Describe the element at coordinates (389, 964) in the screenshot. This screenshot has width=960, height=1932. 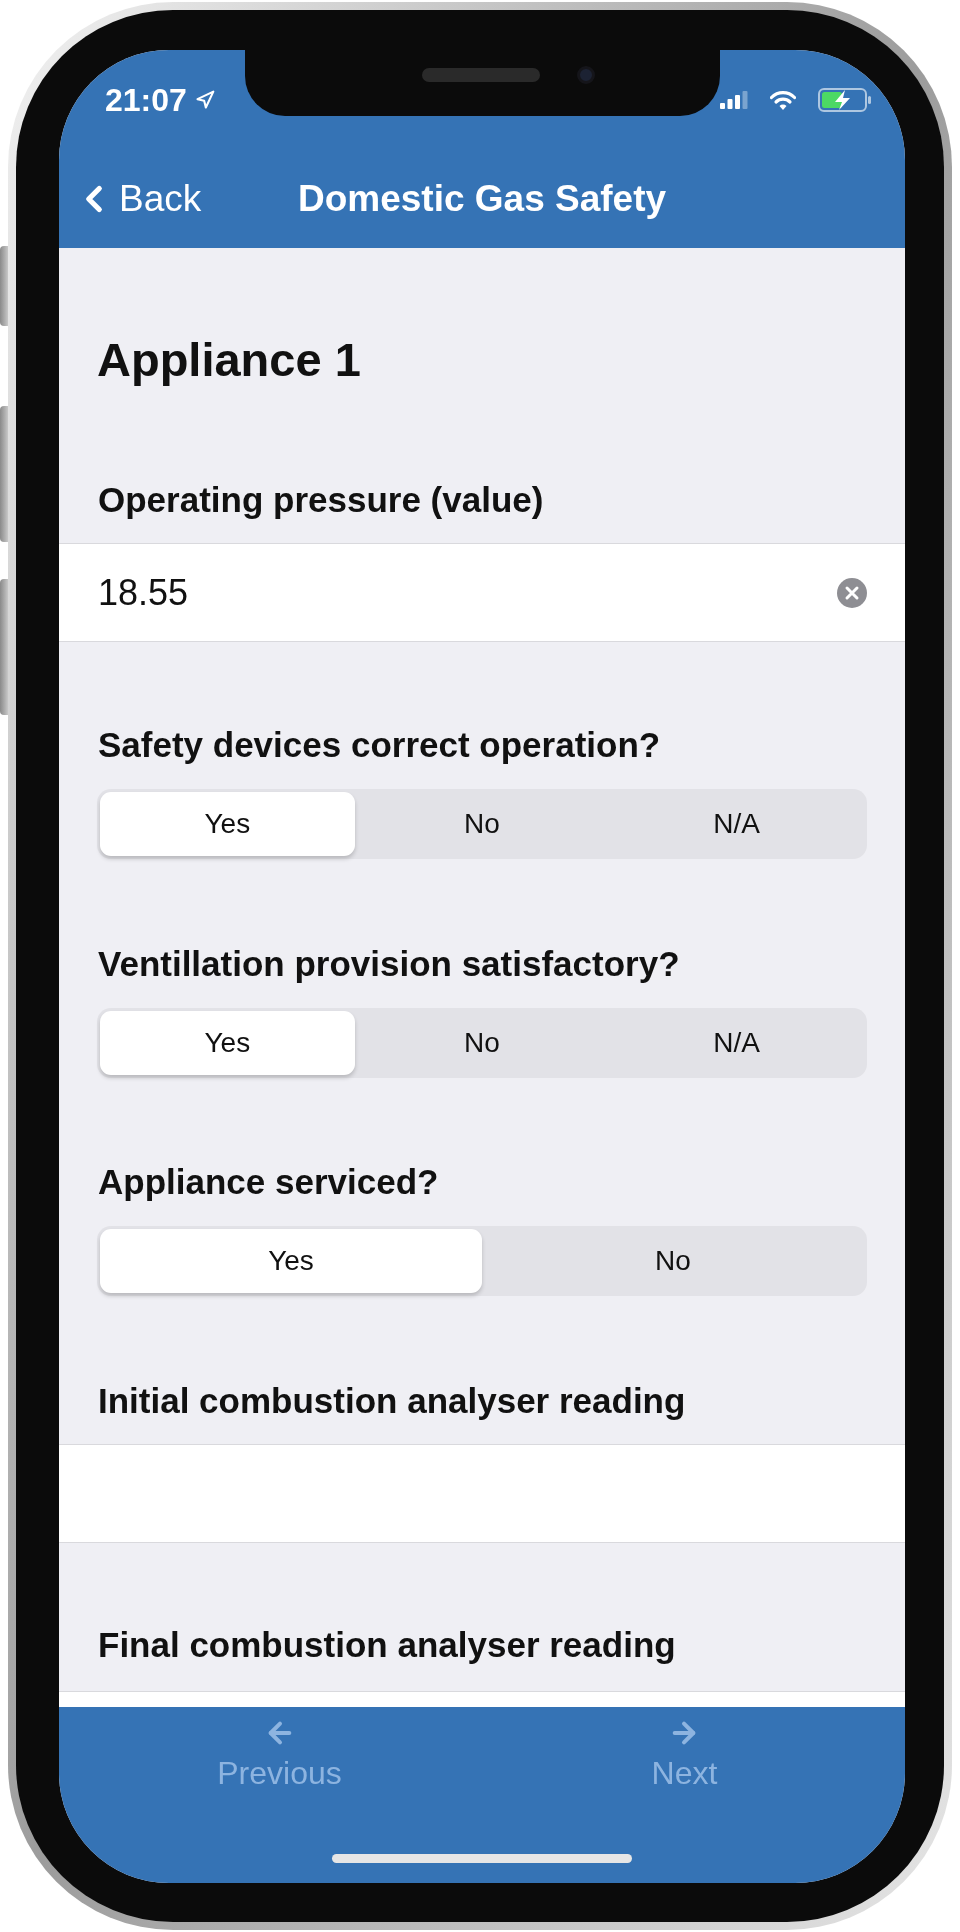
I see `field-label: Ventillation provision satisfactory?` at that location.